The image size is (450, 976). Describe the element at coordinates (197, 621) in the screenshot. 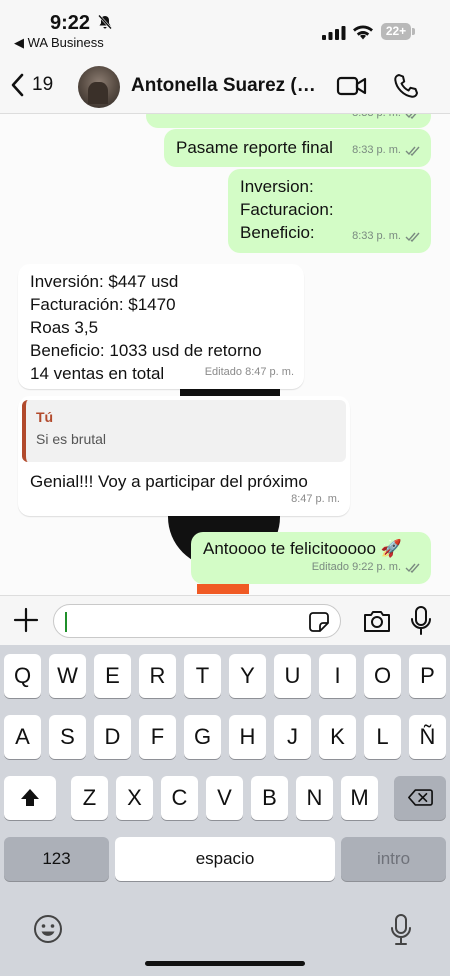

I see `message-input` at that location.